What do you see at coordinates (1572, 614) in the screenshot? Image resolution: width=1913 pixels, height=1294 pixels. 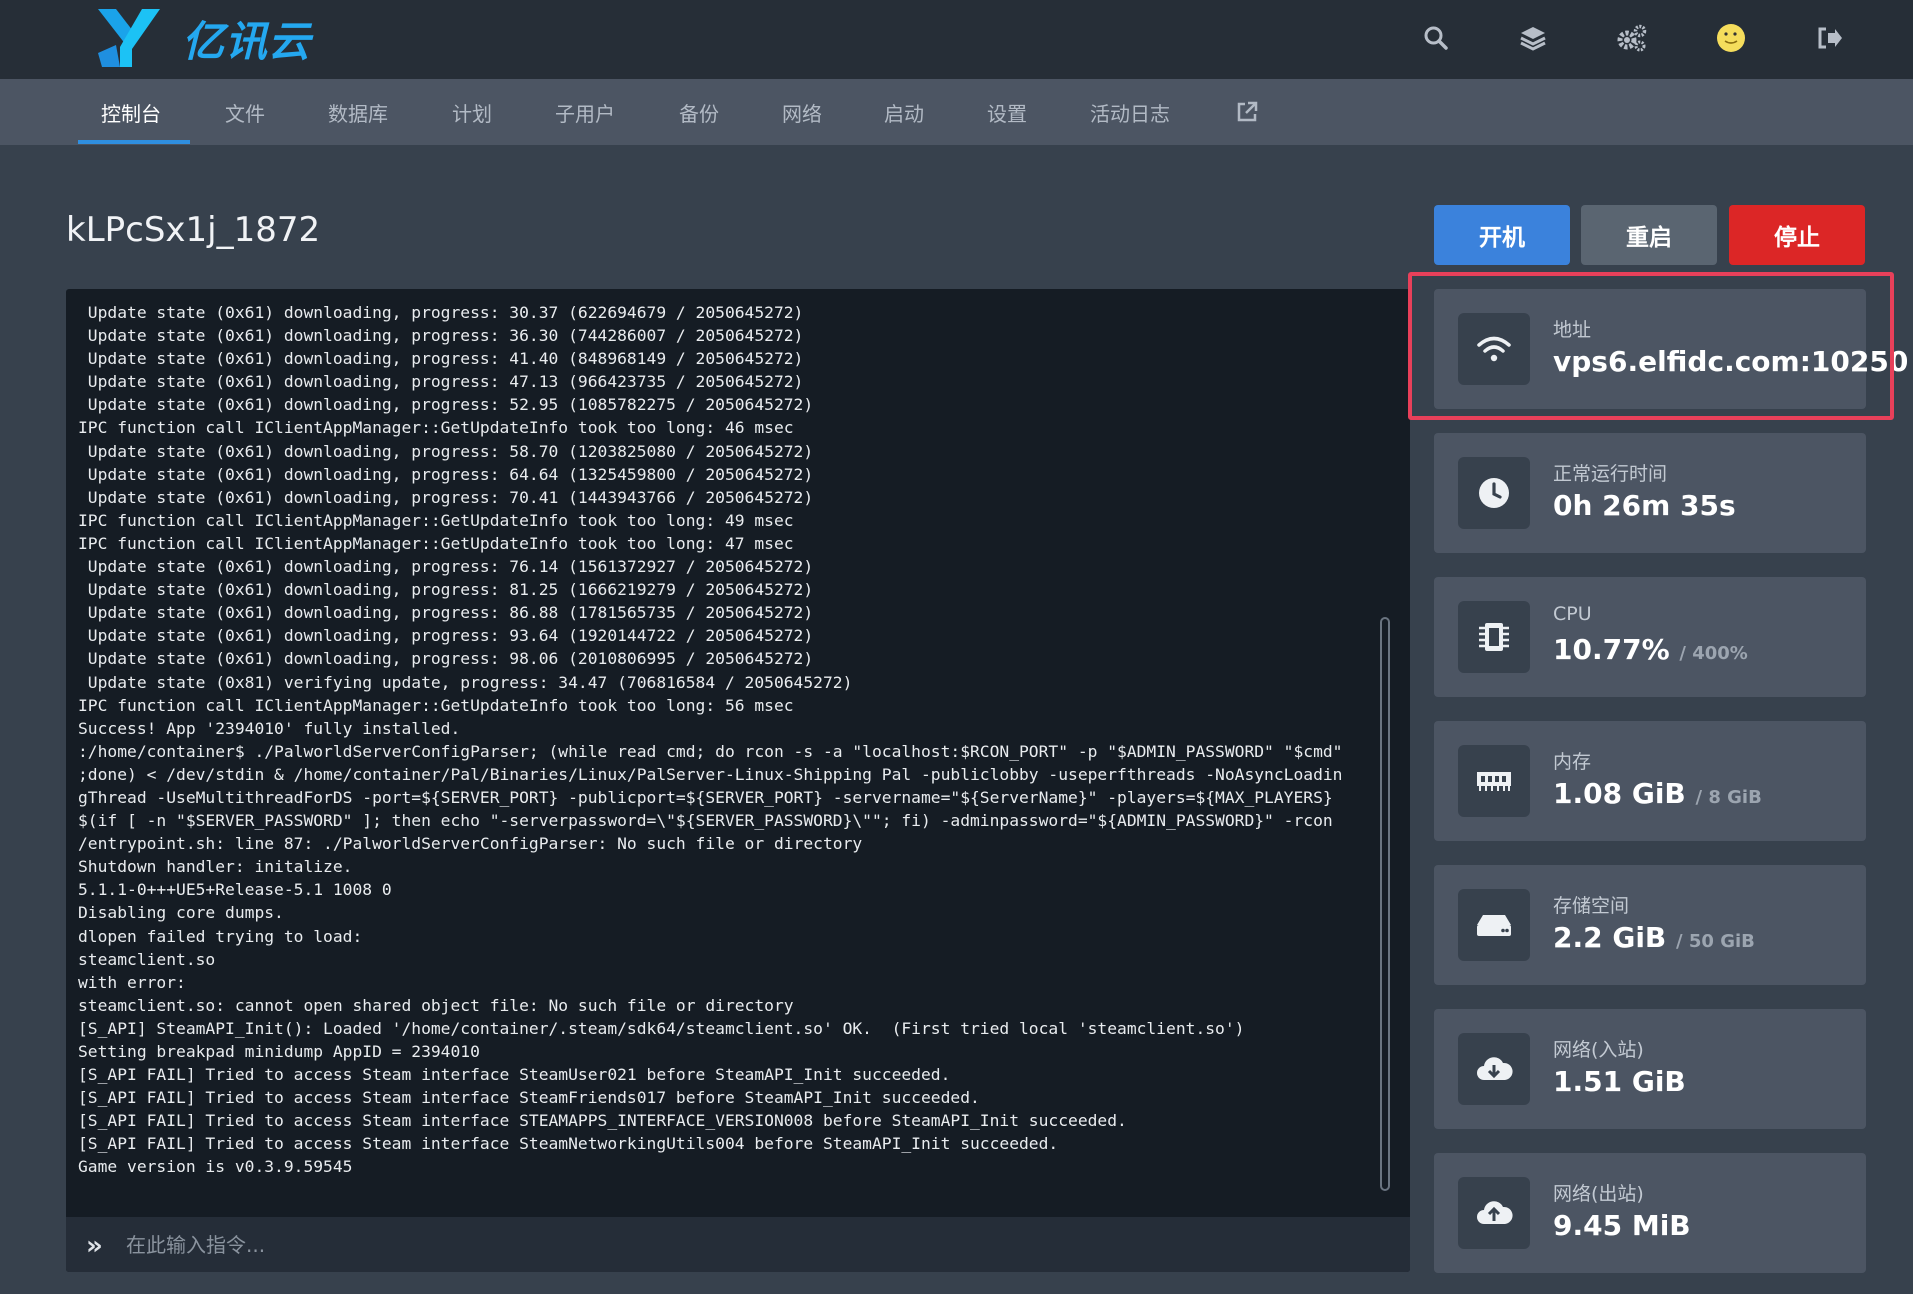 I see `stat-label: CPU` at bounding box center [1572, 614].